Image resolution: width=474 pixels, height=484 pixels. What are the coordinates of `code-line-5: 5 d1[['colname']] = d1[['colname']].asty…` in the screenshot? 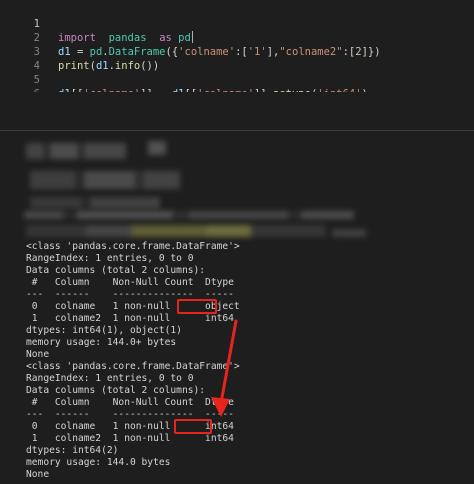 It's located at (237, 79).